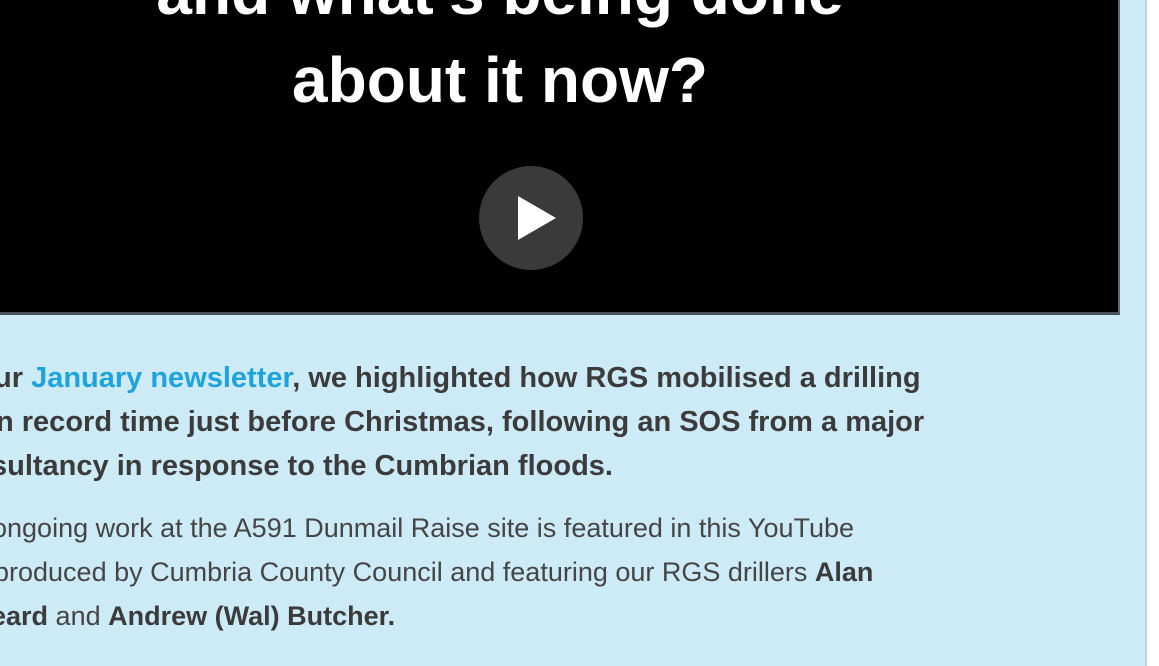 The width and height of the screenshot is (1159, 666). Describe the element at coordinates (500, 80) in the screenshot. I see `video-title-line-2: about it now?` at that location.